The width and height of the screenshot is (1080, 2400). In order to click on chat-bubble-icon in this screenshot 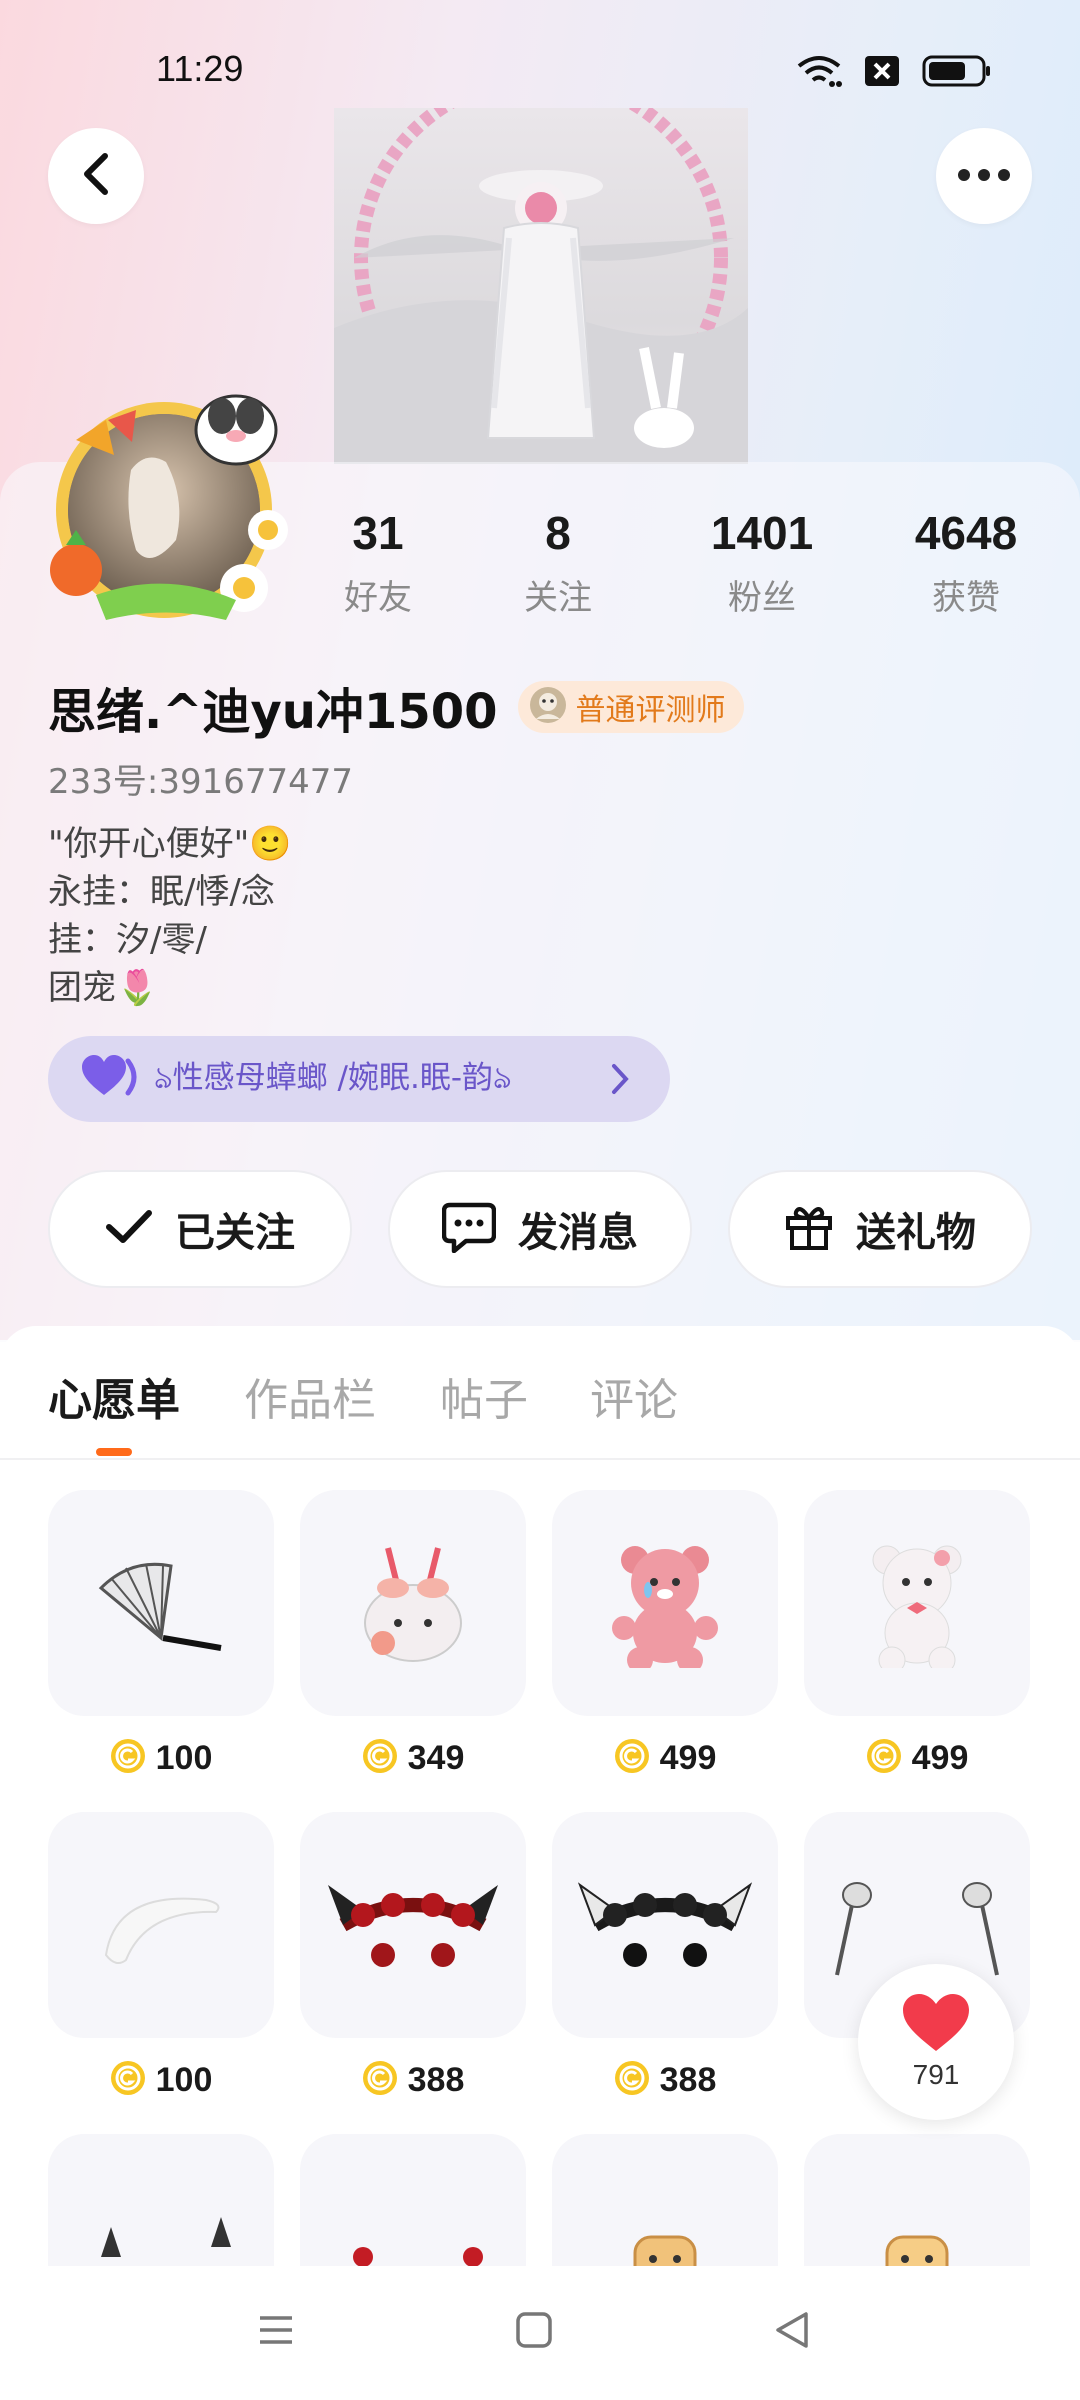, I will do `click(469, 1229)`.